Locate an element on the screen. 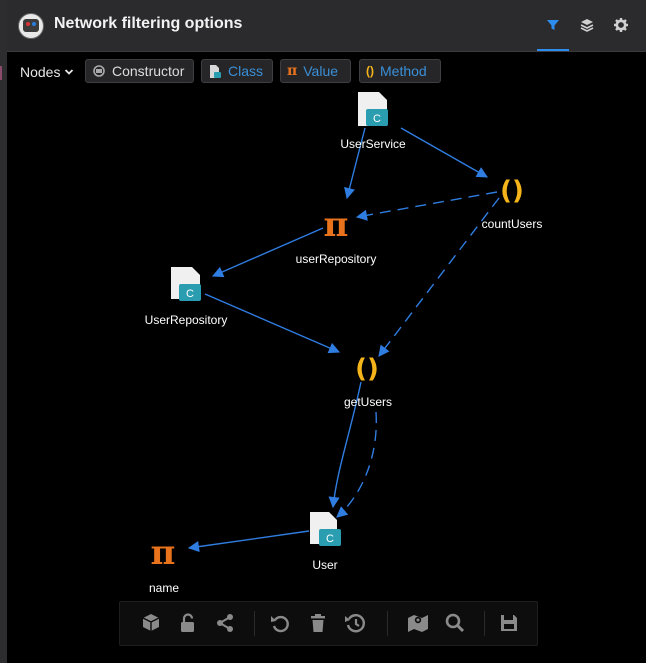 The image size is (646, 663). save-icon is located at coordinates (509, 623).